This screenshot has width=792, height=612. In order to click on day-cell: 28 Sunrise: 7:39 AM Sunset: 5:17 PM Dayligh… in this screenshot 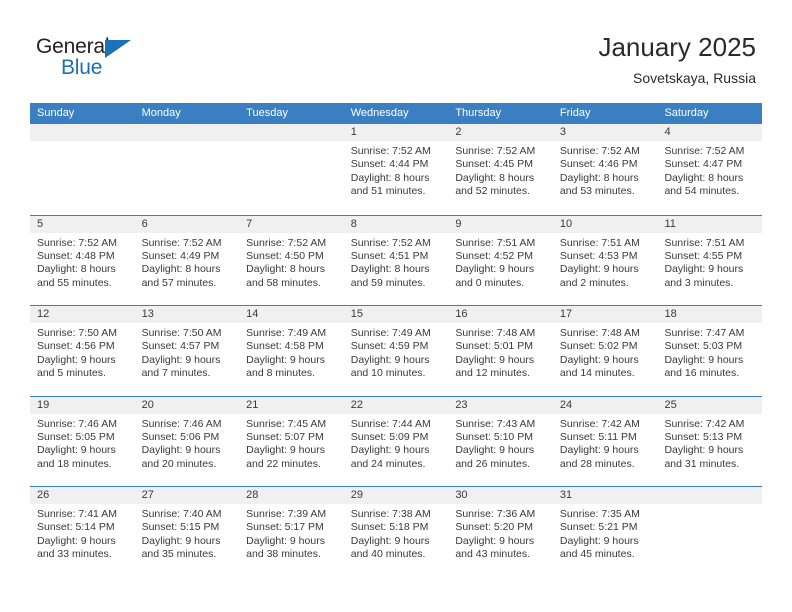, I will do `click(291, 532)`.